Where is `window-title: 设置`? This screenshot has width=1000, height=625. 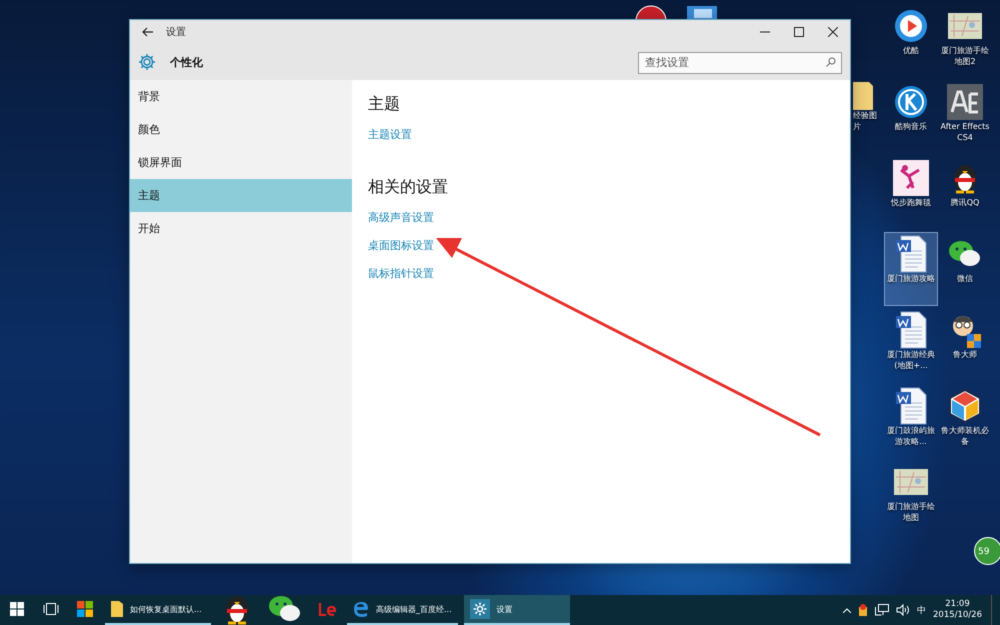 window-title: 设置 is located at coordinates (176, 32).